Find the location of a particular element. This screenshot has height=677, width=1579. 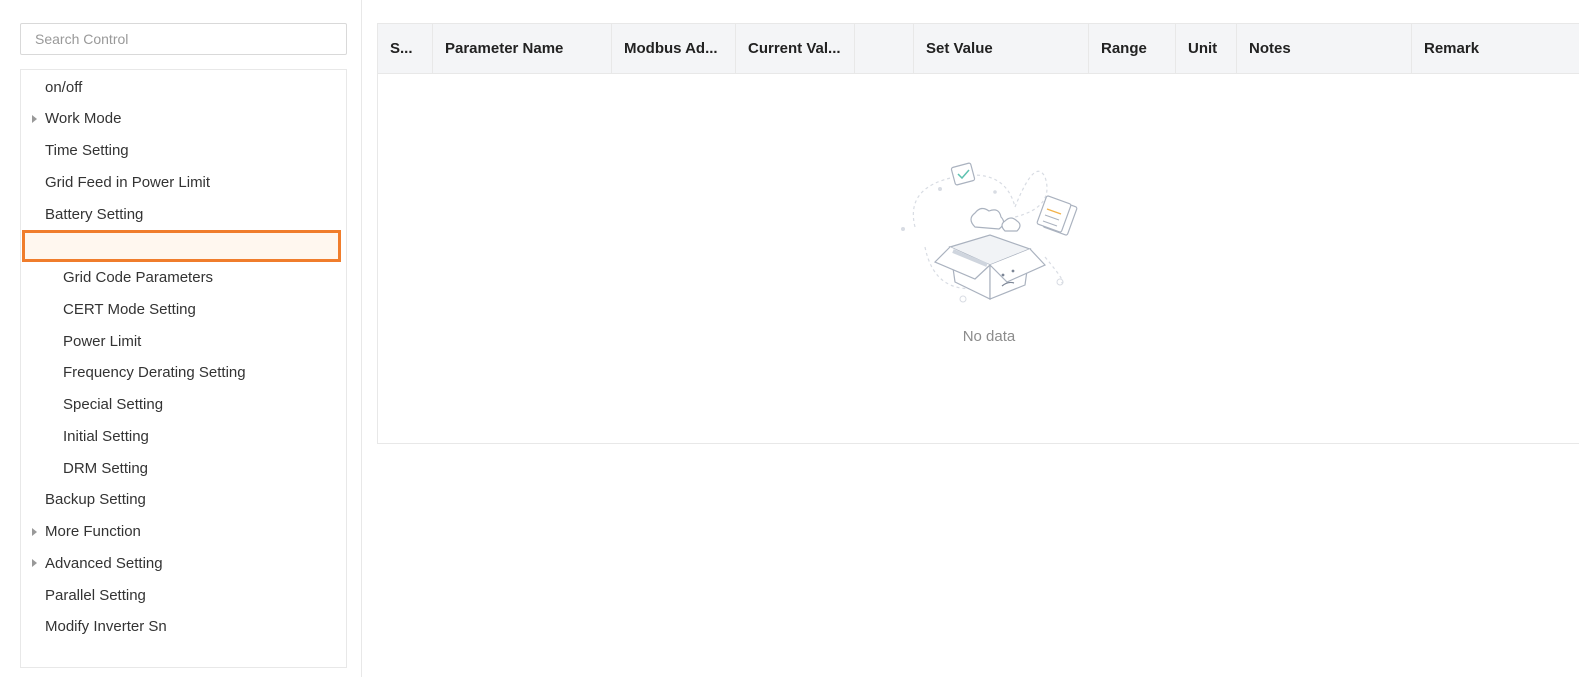

tree-item-grid-code-parameters: Grid Code Parameters is located at coordinates (183, 278).